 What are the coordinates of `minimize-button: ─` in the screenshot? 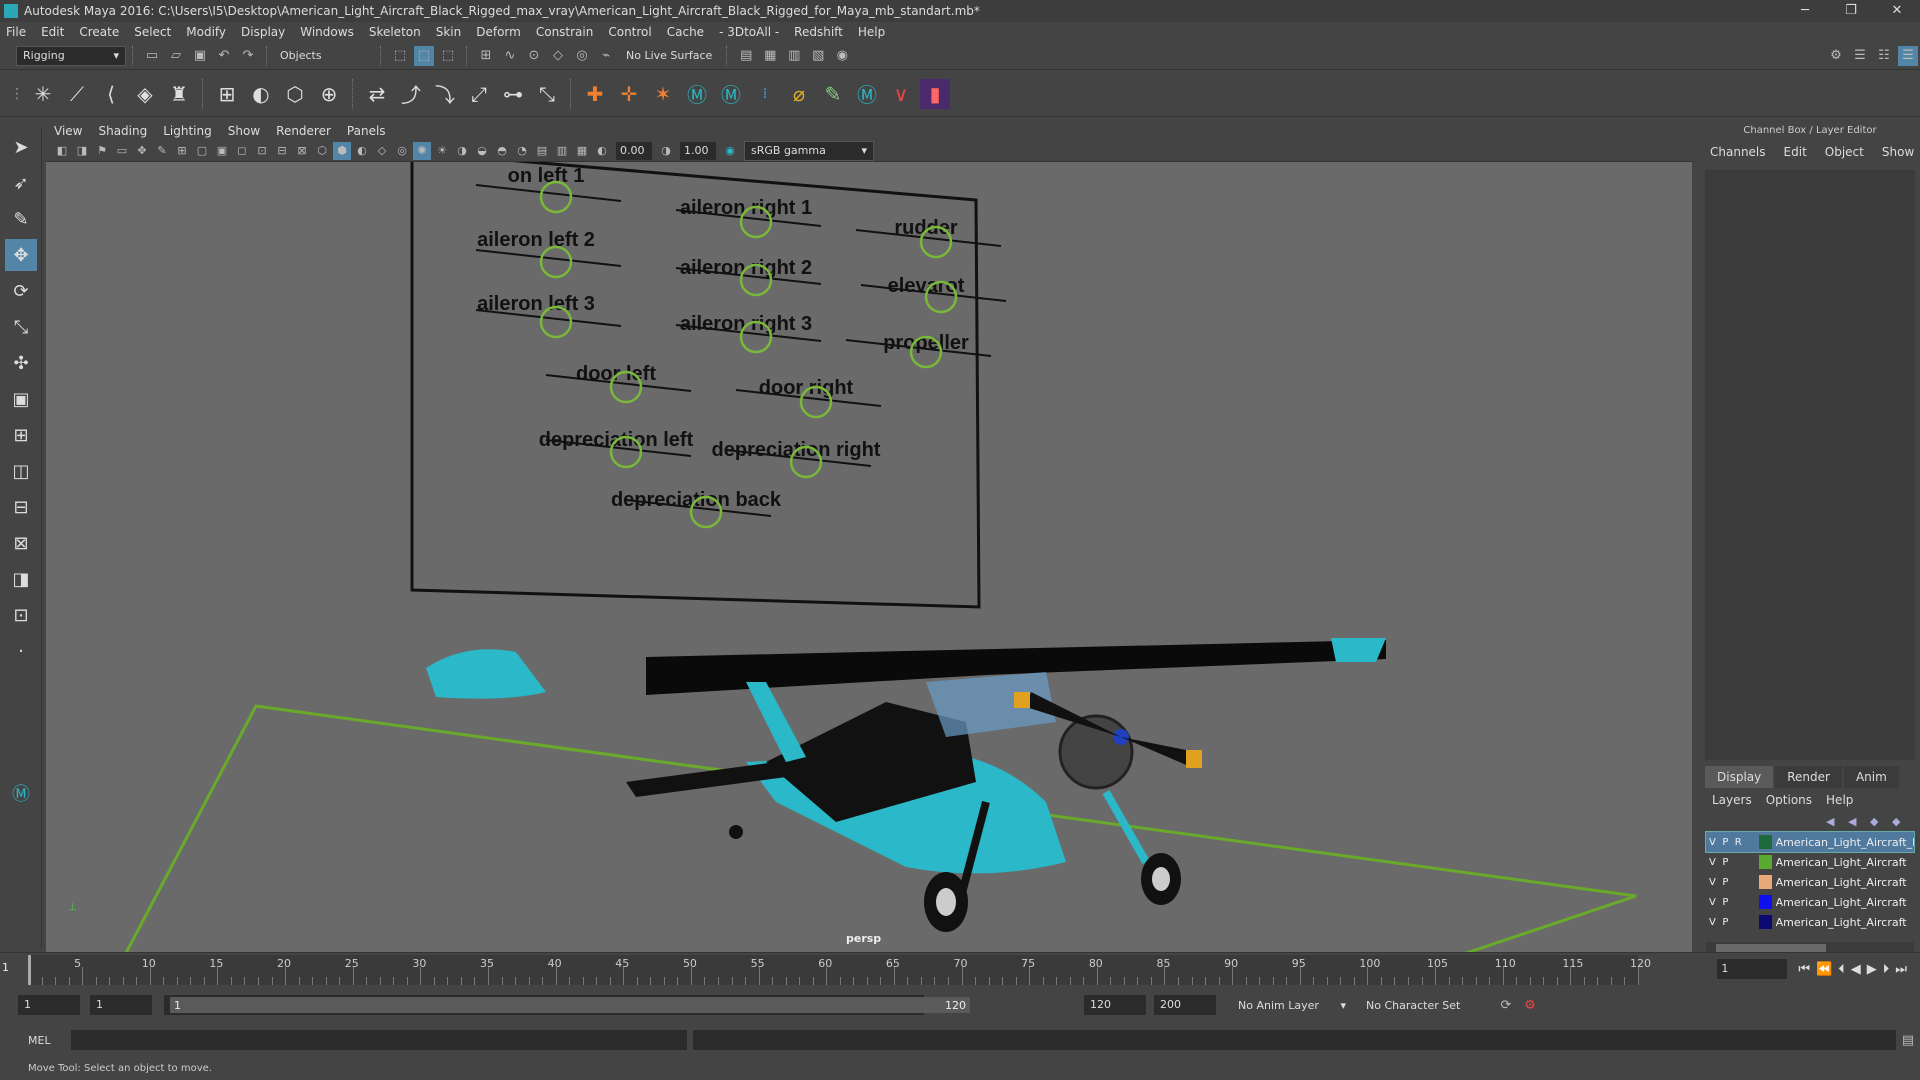 It's located at (1805, 11).